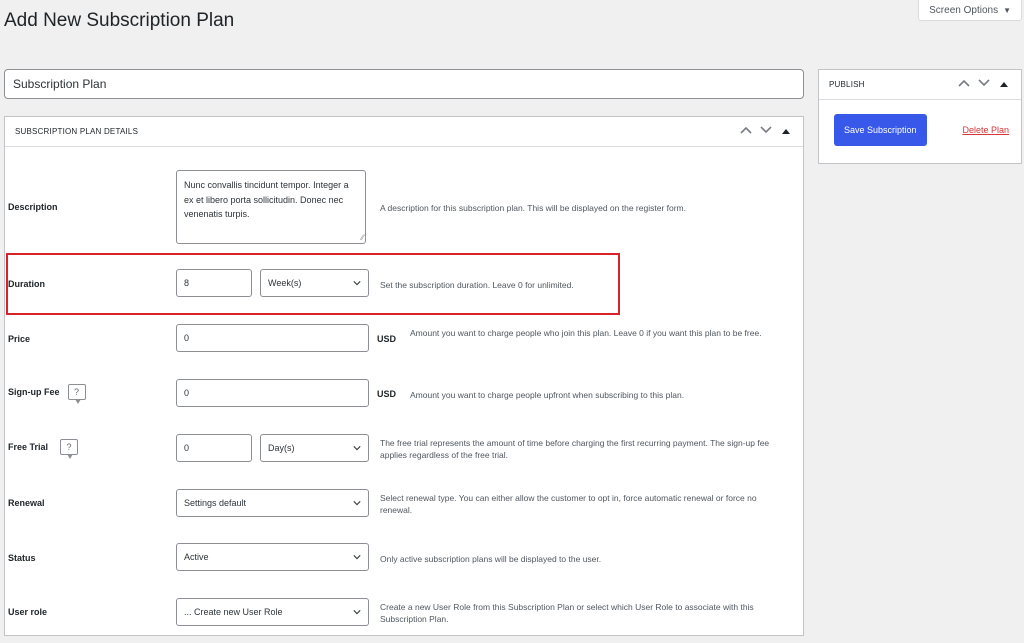 Image resolution: width=1024 pixels, height=643 pixels. What do you see at coordinates (77, 131) in the screenshot?
I see `details-box-title: SUBSCRIPTION PLAN DETAILS` at bounding box center [77, 131].